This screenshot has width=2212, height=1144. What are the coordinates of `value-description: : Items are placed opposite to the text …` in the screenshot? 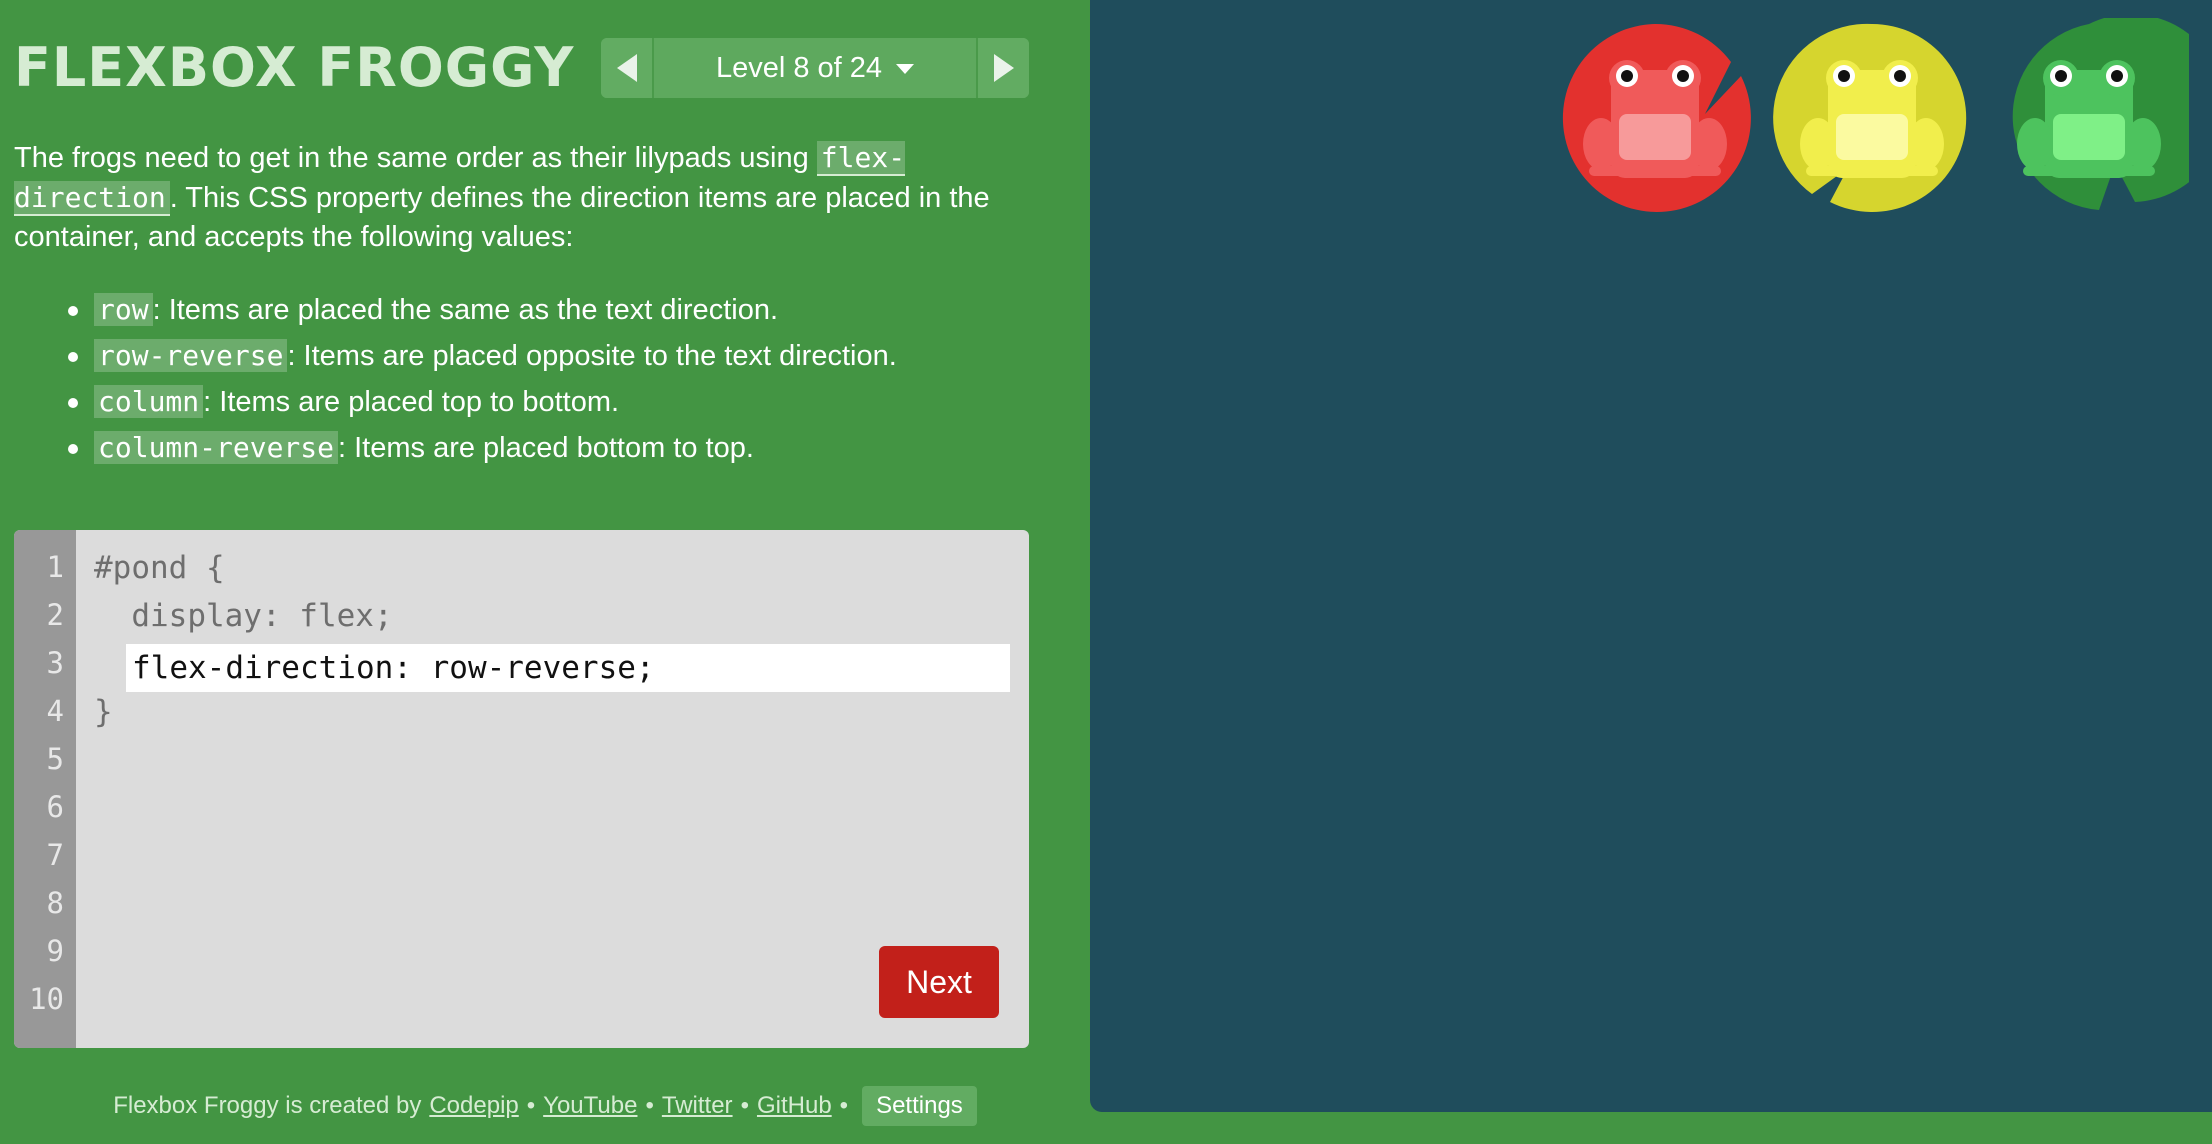 It's located at (592, 356).